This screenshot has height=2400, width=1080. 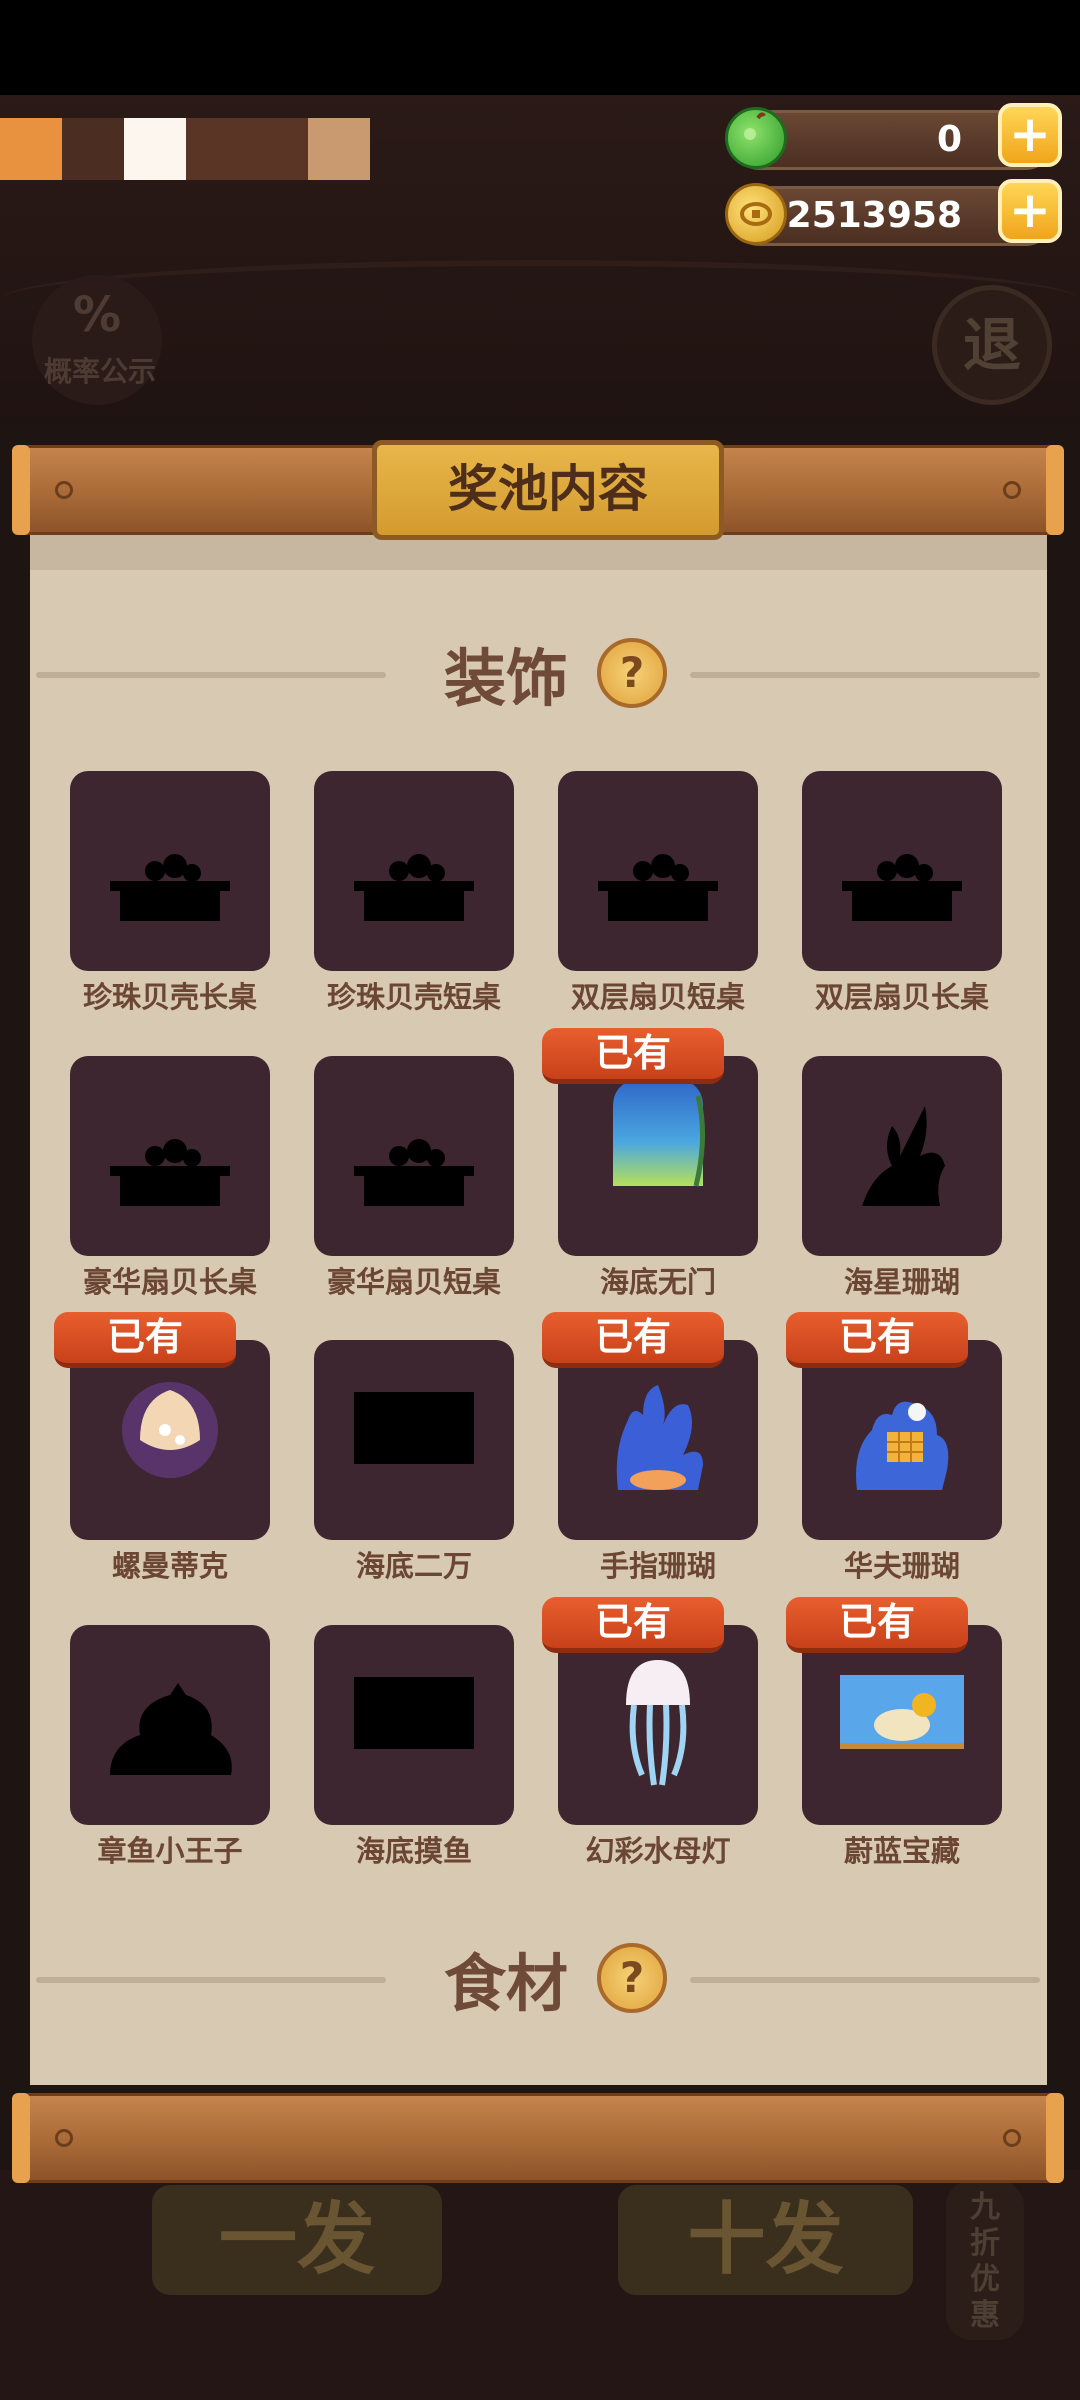 What do you see at coordinates (170, 1851) in the screenshot?
I see `decor-item-name: 章鱼小王子` at bounding box center [170, 1851].